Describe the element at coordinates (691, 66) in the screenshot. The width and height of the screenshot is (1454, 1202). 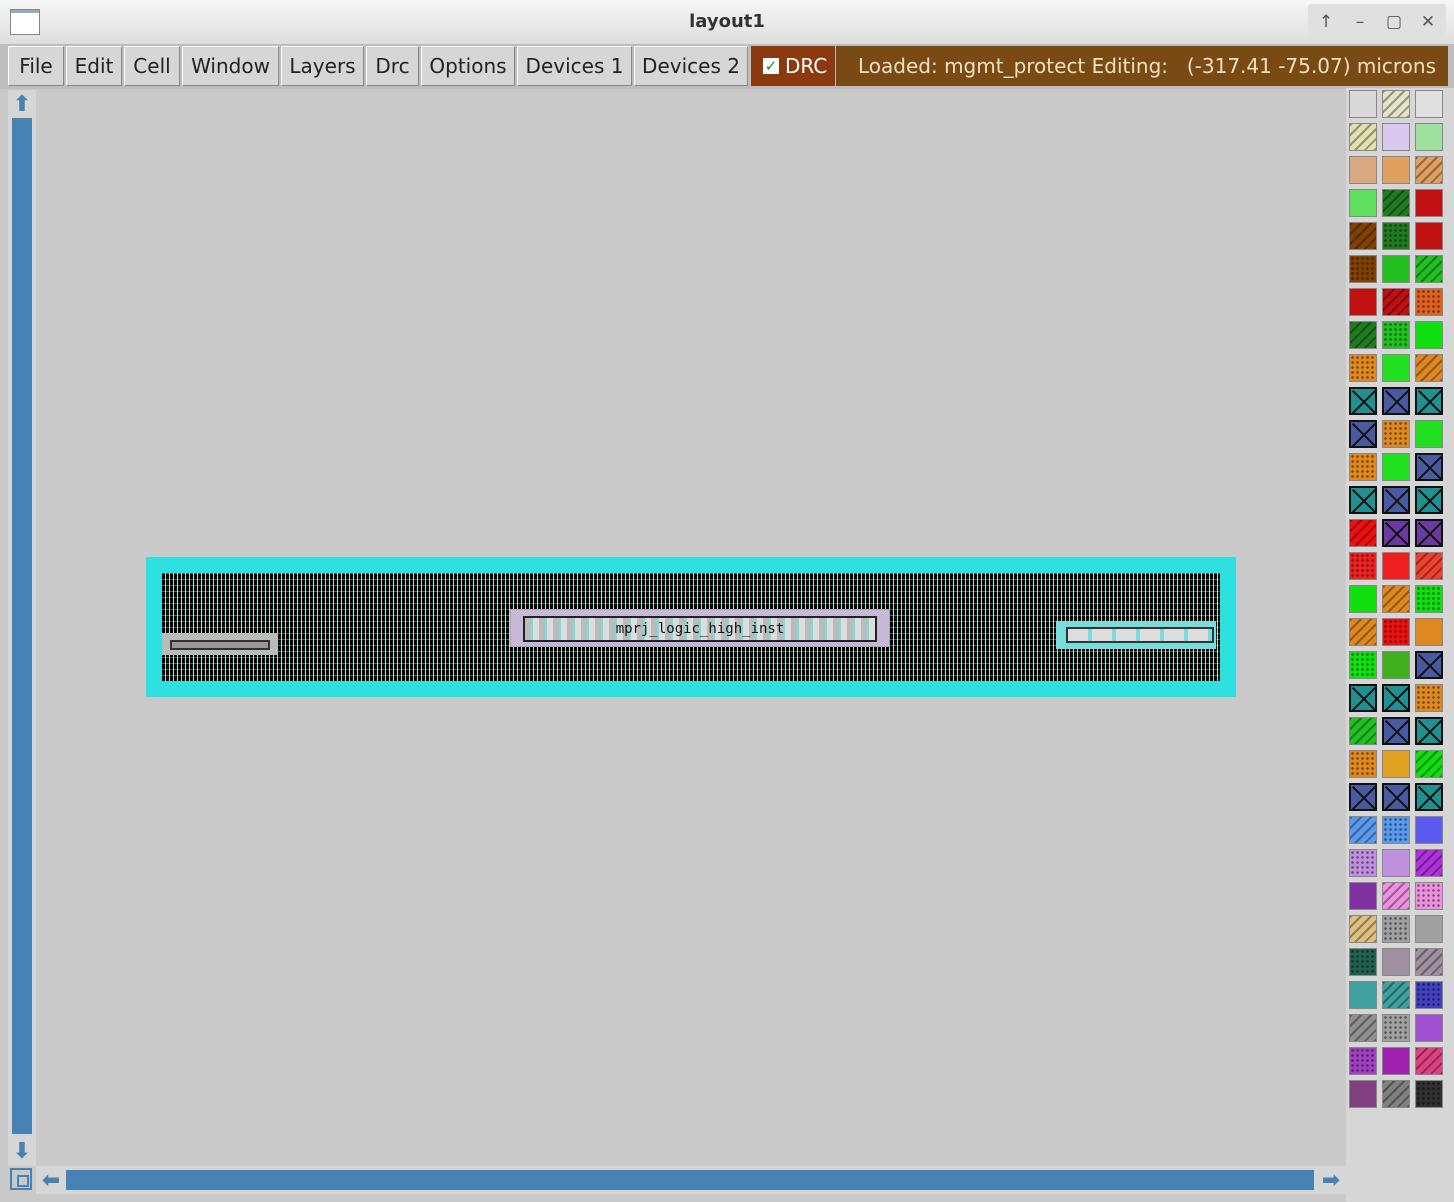
I see `menu-devices-2: Devices 2` at that location.